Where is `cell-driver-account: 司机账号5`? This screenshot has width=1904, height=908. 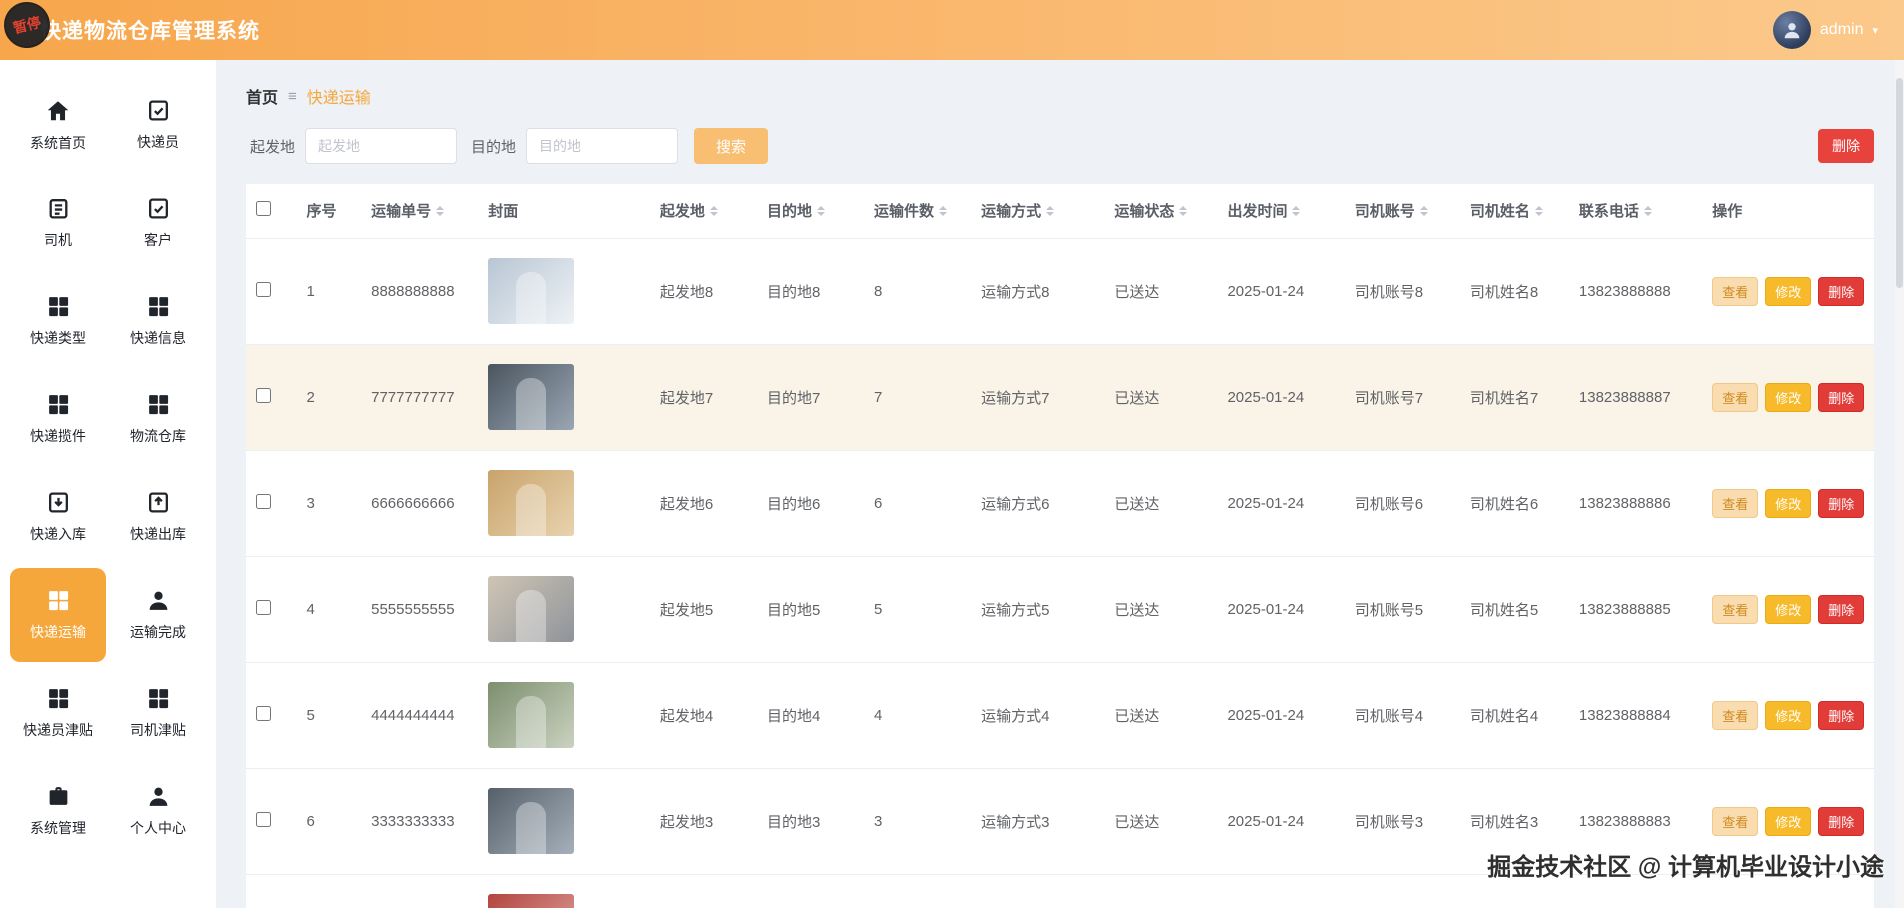
cell-driver-account: 司机账号5 is located at coordinates (1402, 609).